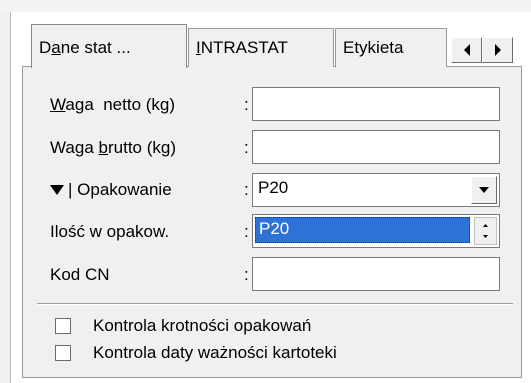  I want to click on top-strip, so click(265, 6).